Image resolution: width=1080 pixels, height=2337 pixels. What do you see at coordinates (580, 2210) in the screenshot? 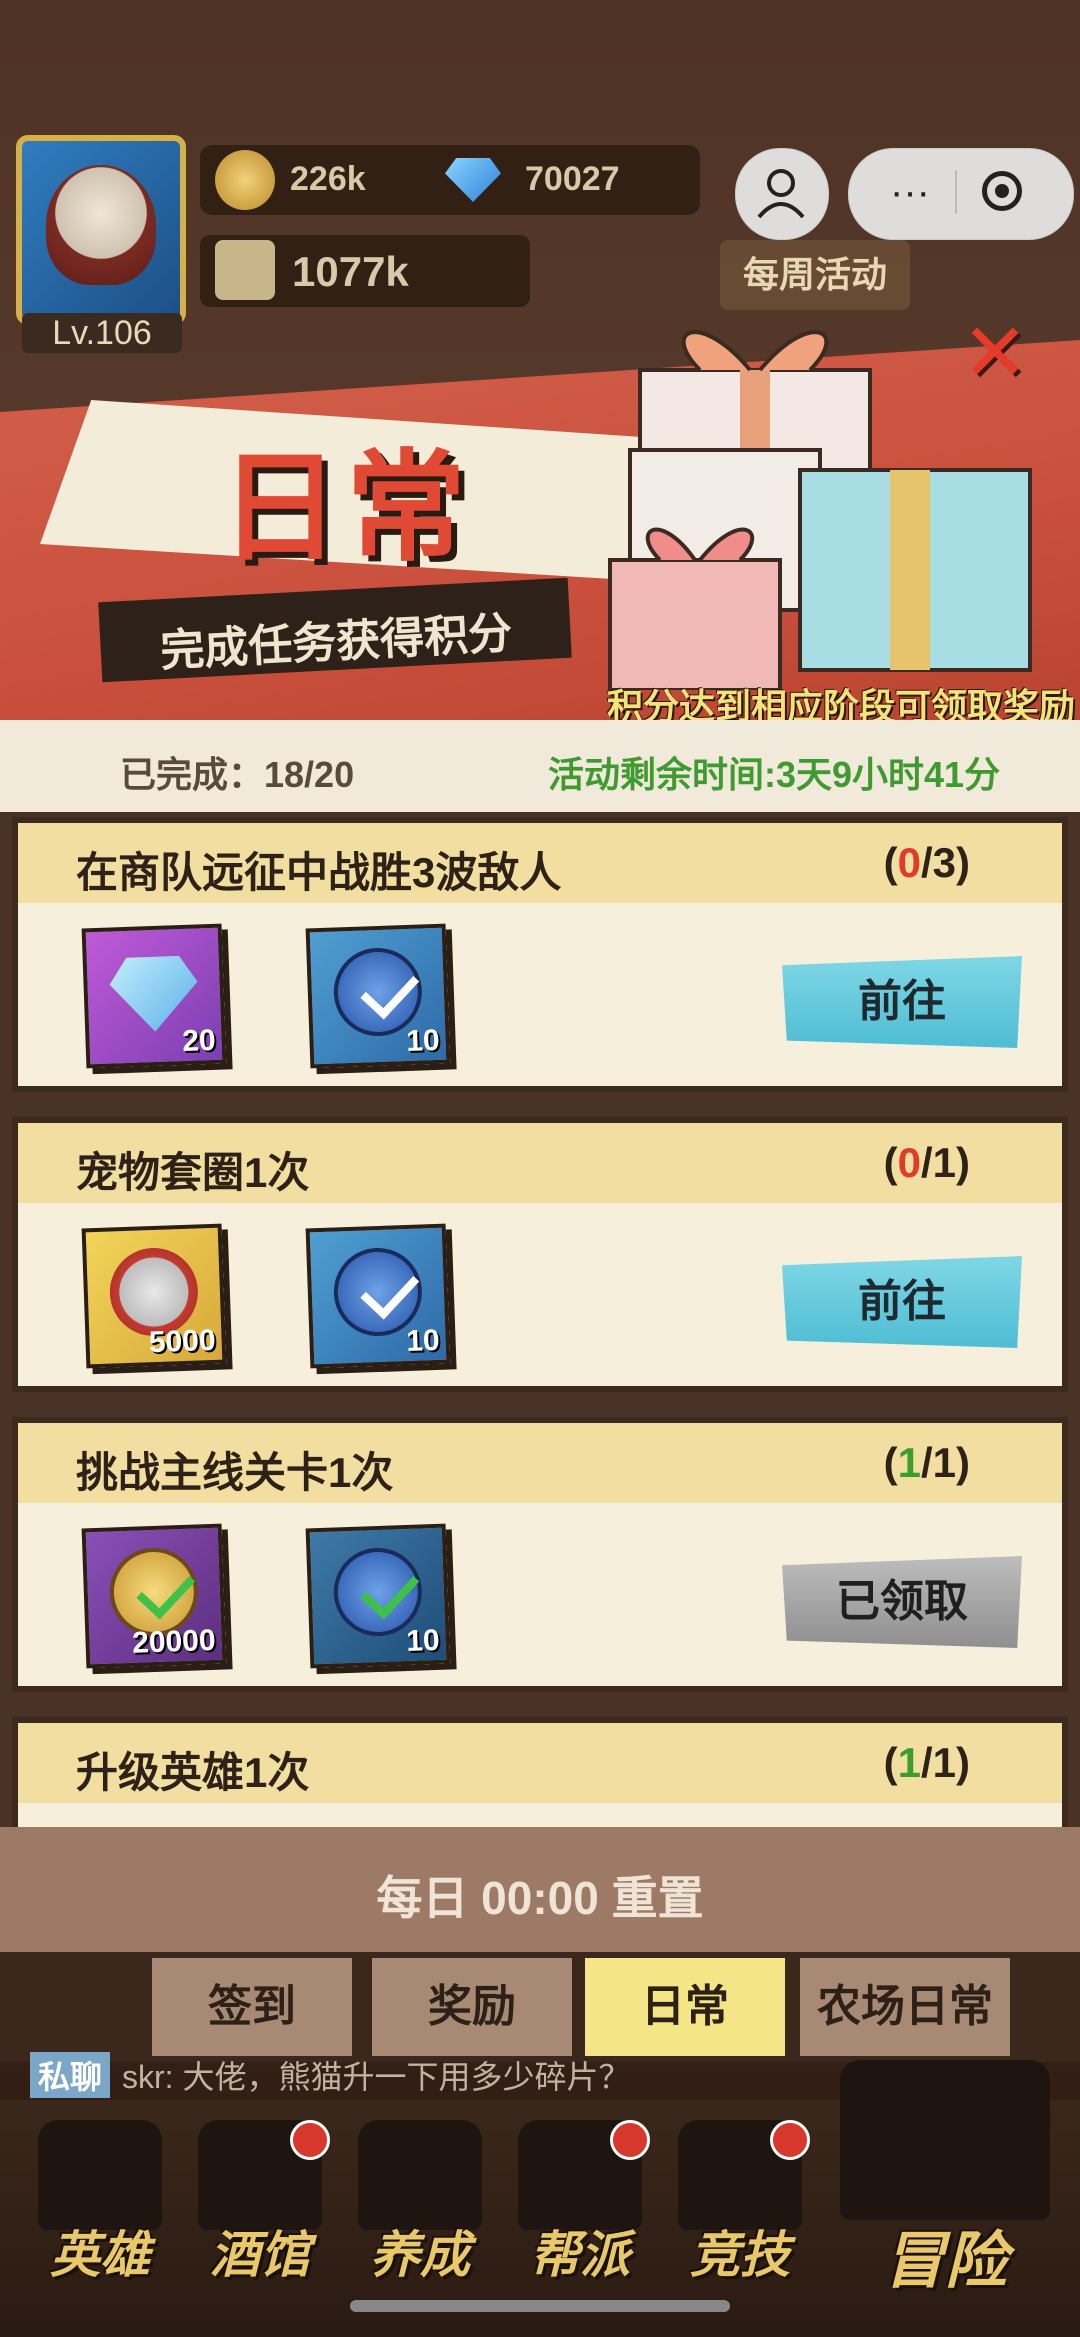
I see `nav-guild: 帮派` at bounding box center [580, 2210].